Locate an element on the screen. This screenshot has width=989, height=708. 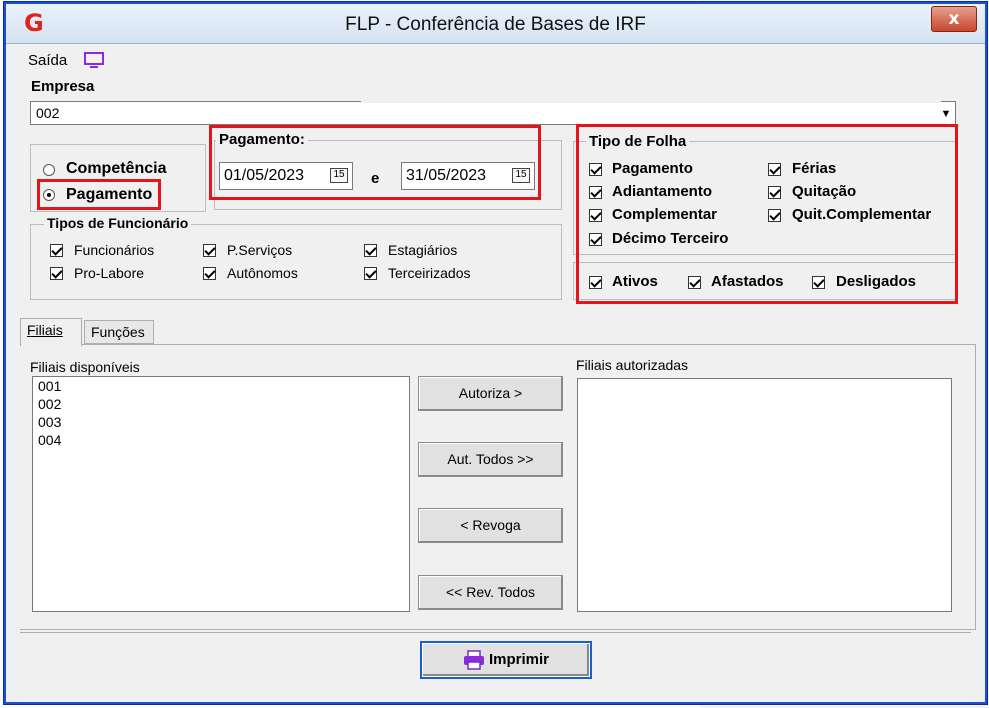
tab-funcoes-label: Funções is located at coordinates (118, 332).